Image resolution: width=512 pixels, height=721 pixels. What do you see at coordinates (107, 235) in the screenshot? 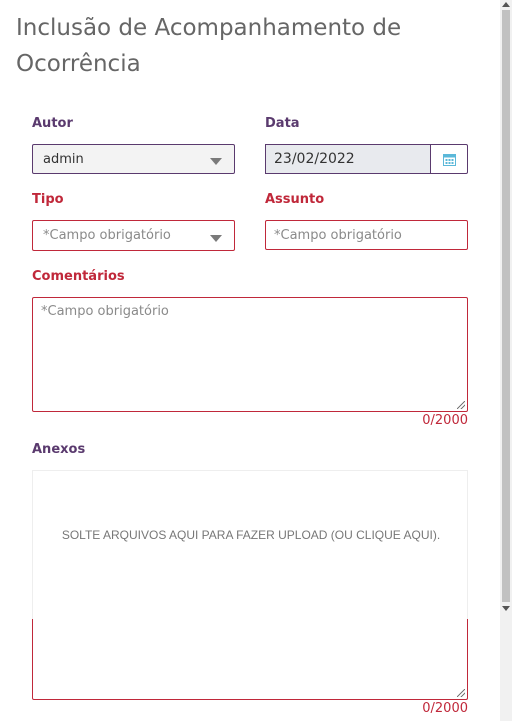
I see `tipo-placeholder: *Campo obrigatório` at bounding box center [107, 235].